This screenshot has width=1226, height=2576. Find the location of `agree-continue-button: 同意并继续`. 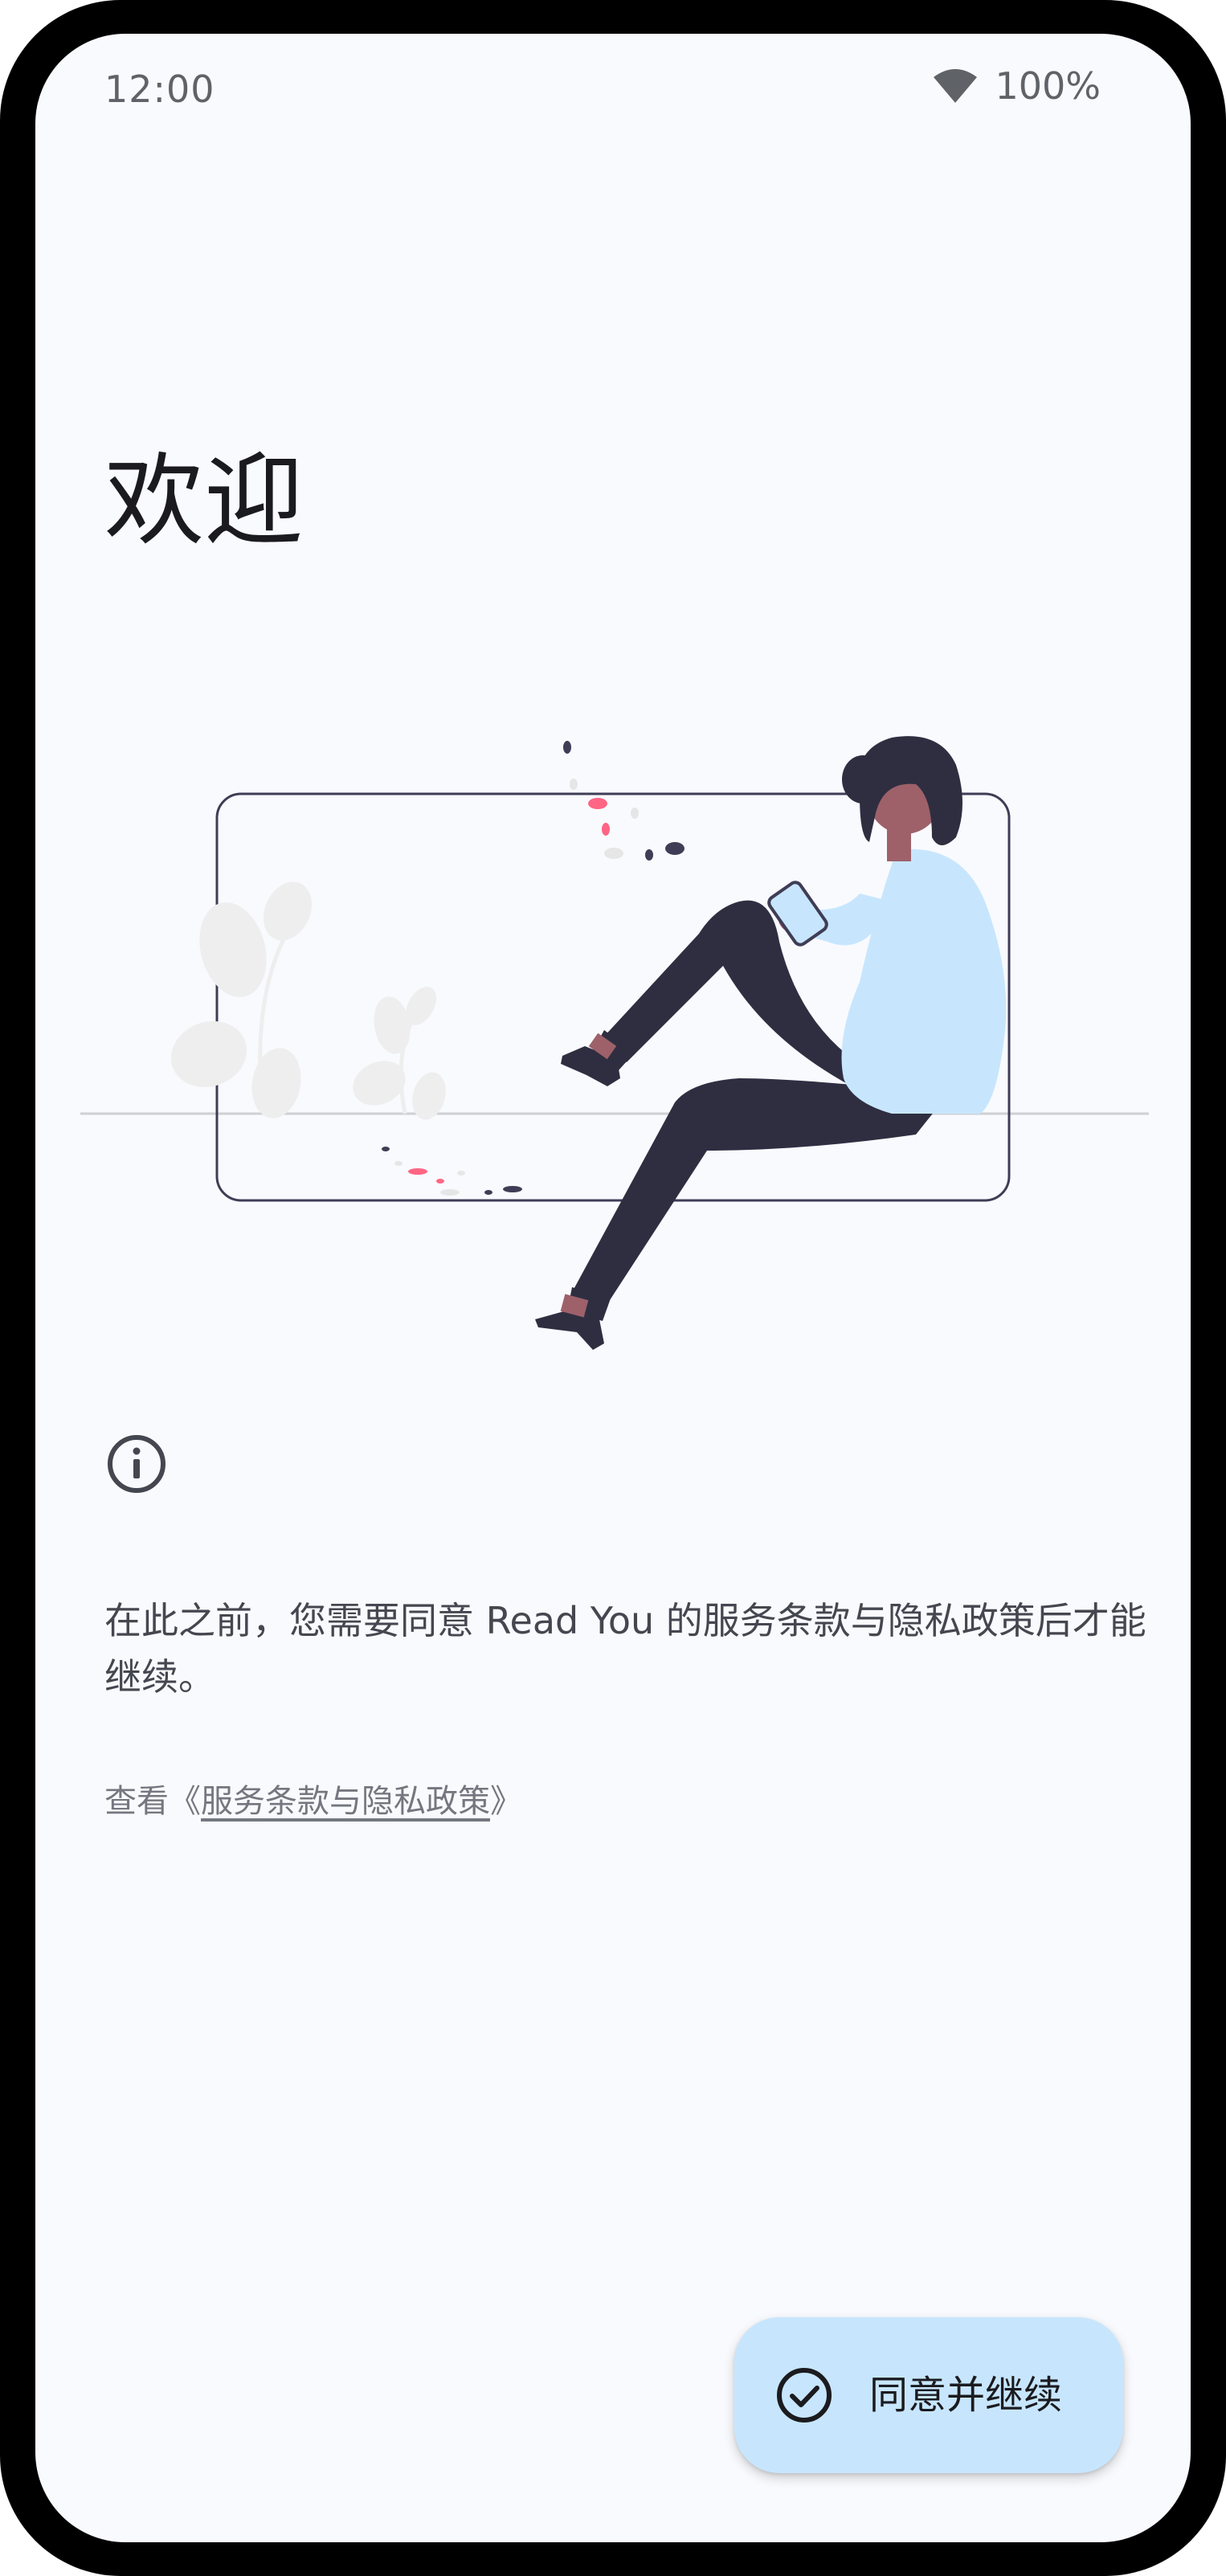

agree-continue-button: 同意并继续 is located at coordinates (928, 2395).